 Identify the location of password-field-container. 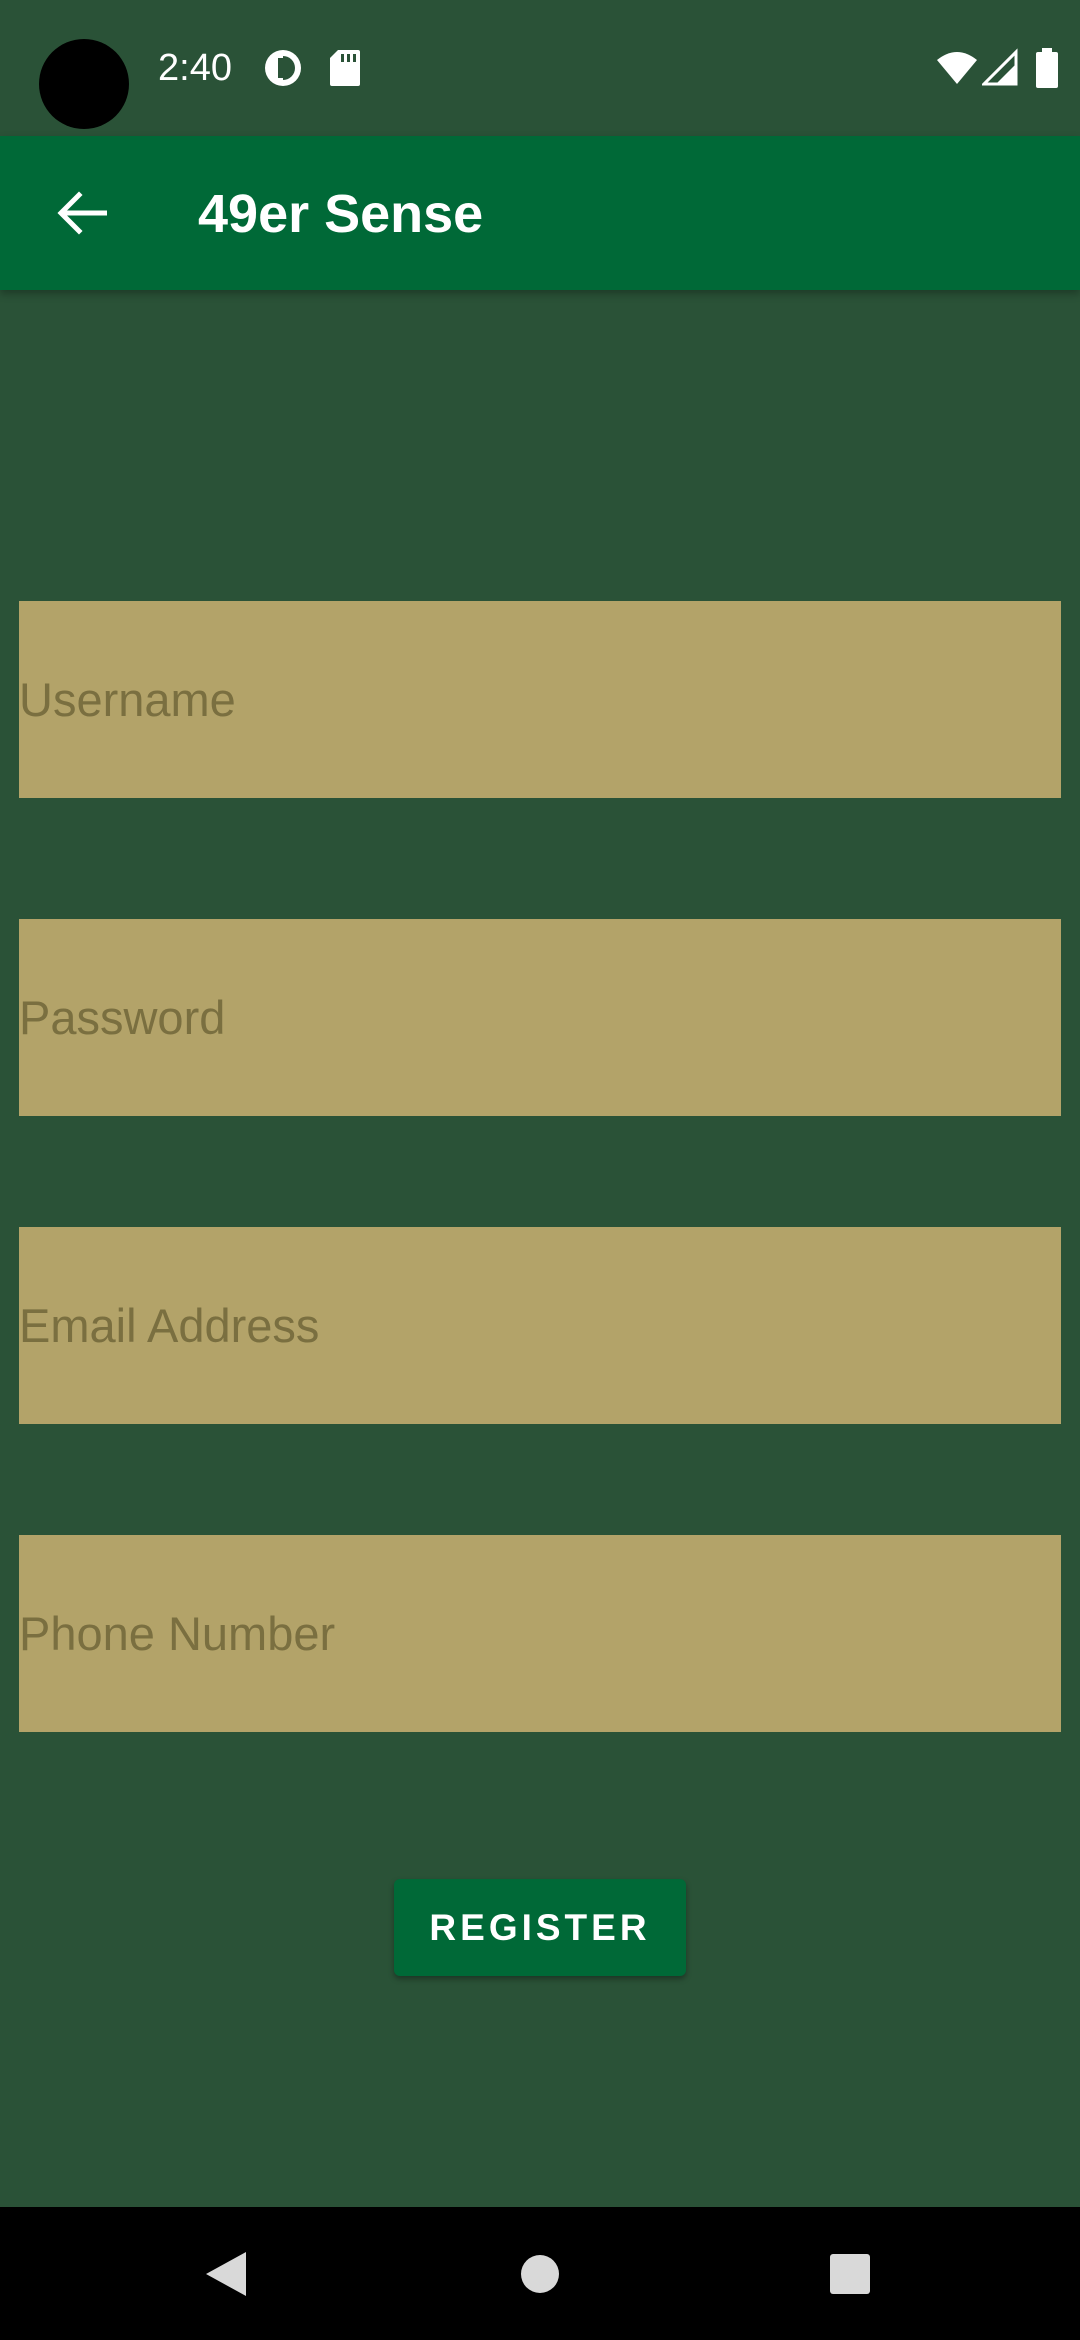
(540, 1017).